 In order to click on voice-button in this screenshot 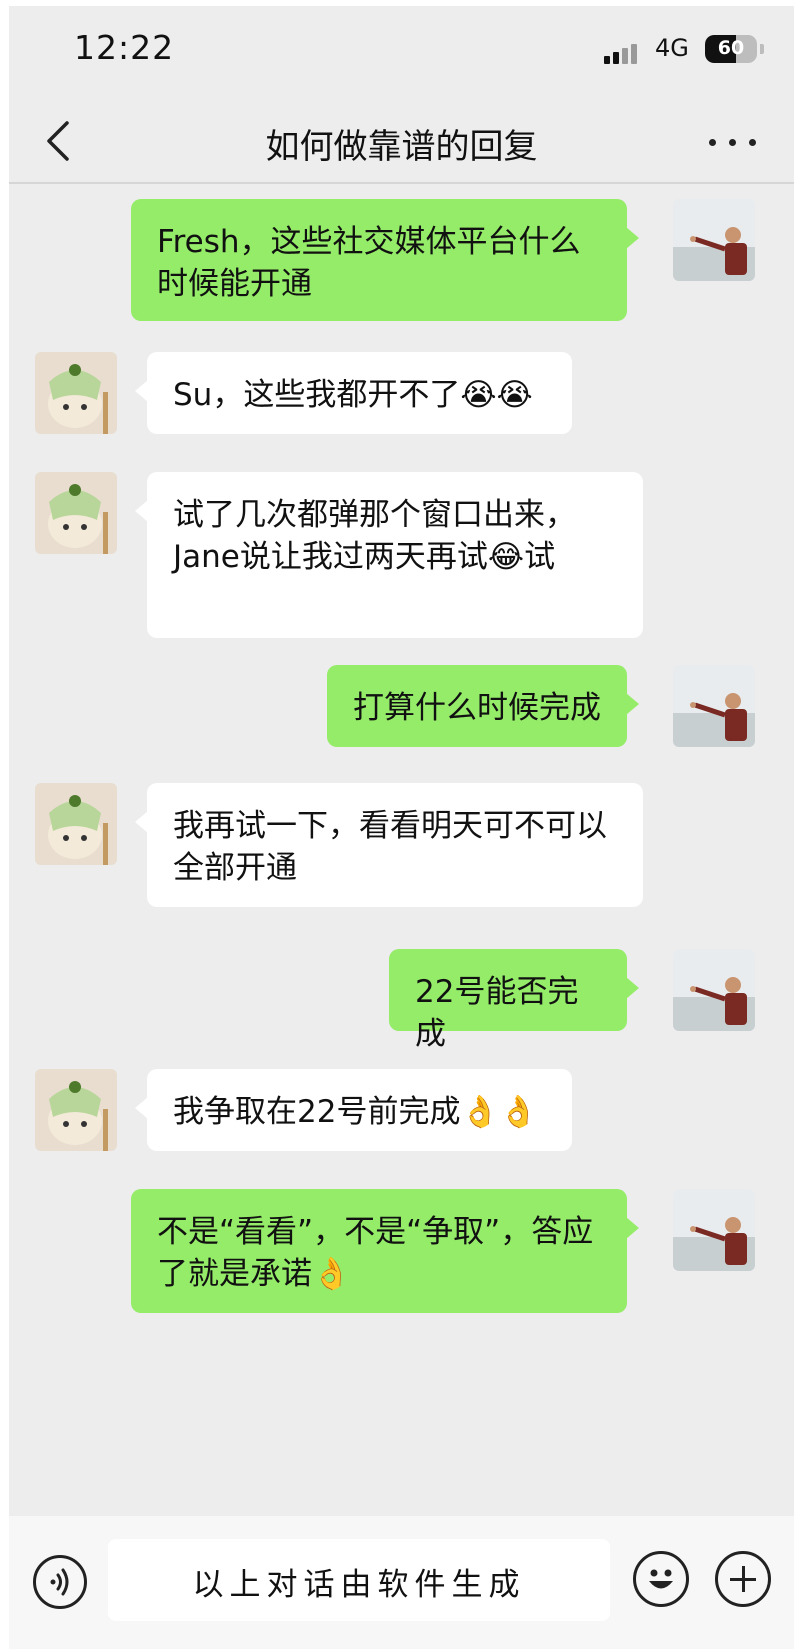, I will do `click(60, 1582)`.